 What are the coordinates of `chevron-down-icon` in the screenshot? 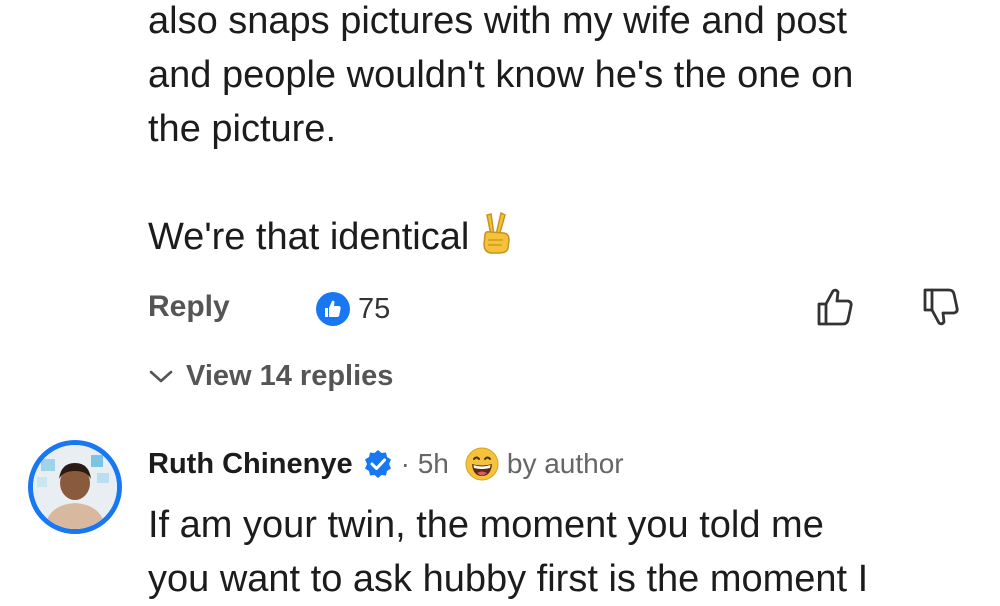 It's located at (161, 376).